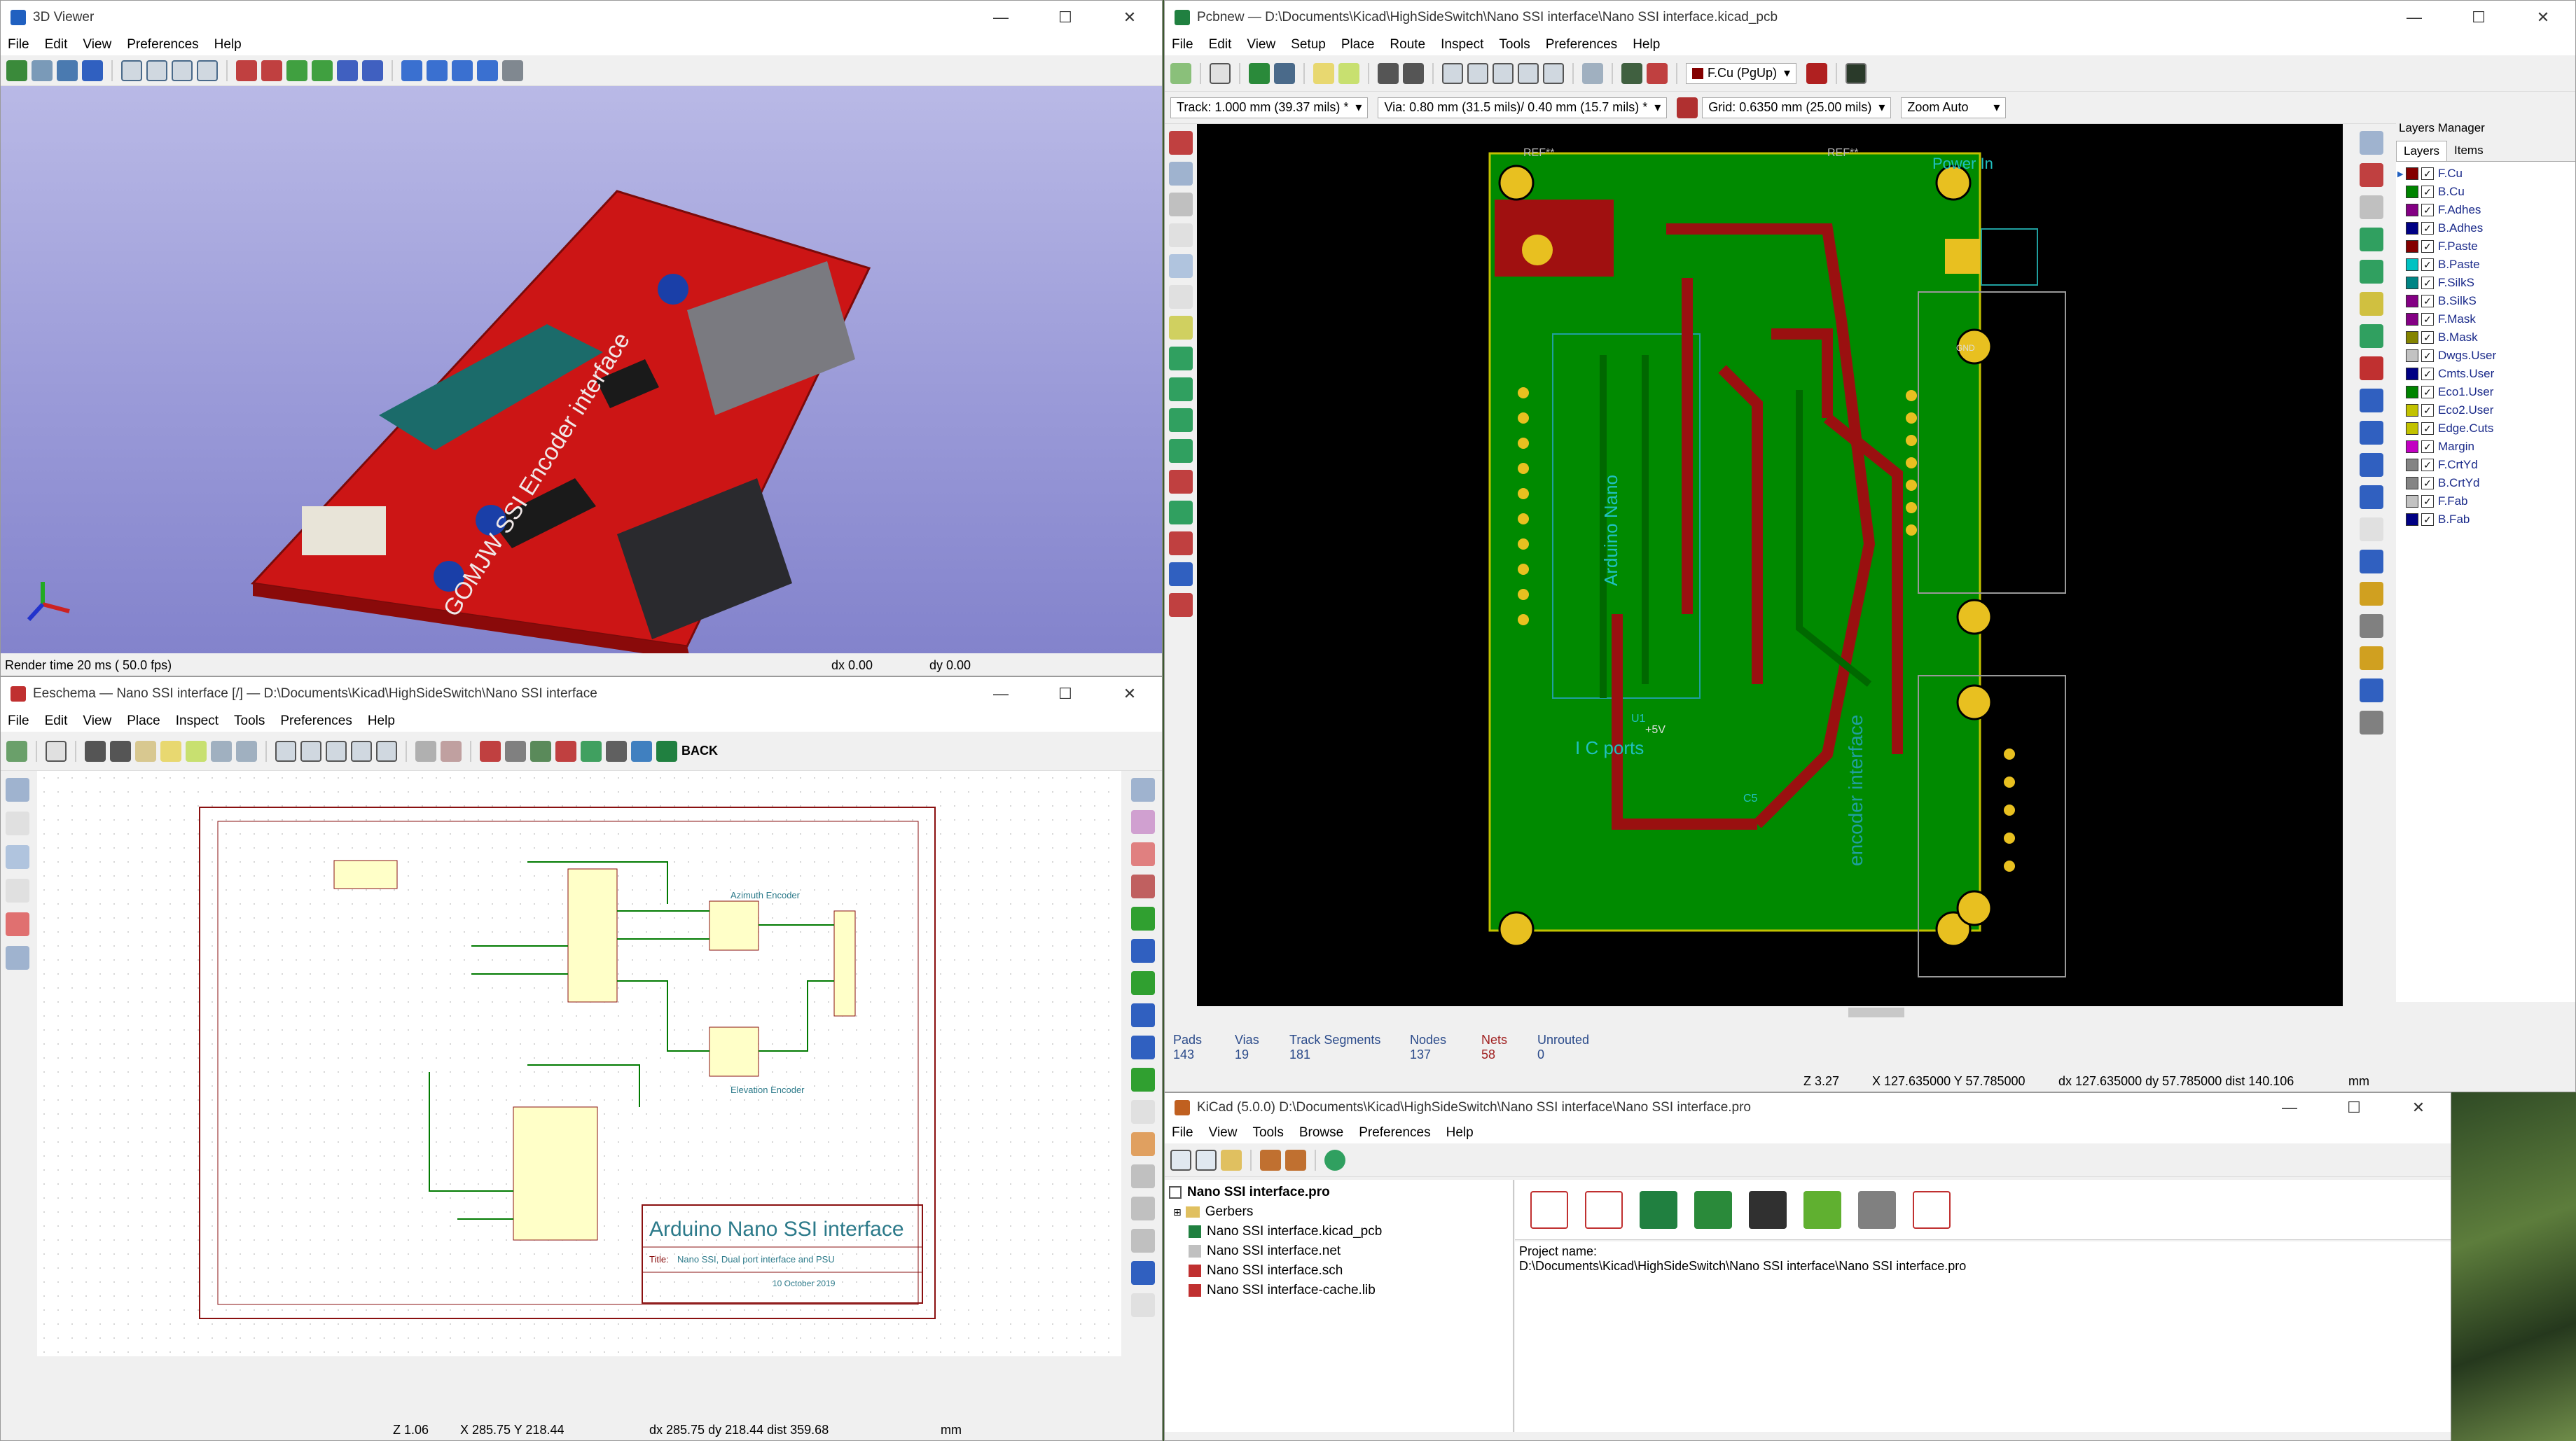  Describe the element at coordinates (286, 751) in the screenshot. I see `zoom-redraw-icon` at that location.